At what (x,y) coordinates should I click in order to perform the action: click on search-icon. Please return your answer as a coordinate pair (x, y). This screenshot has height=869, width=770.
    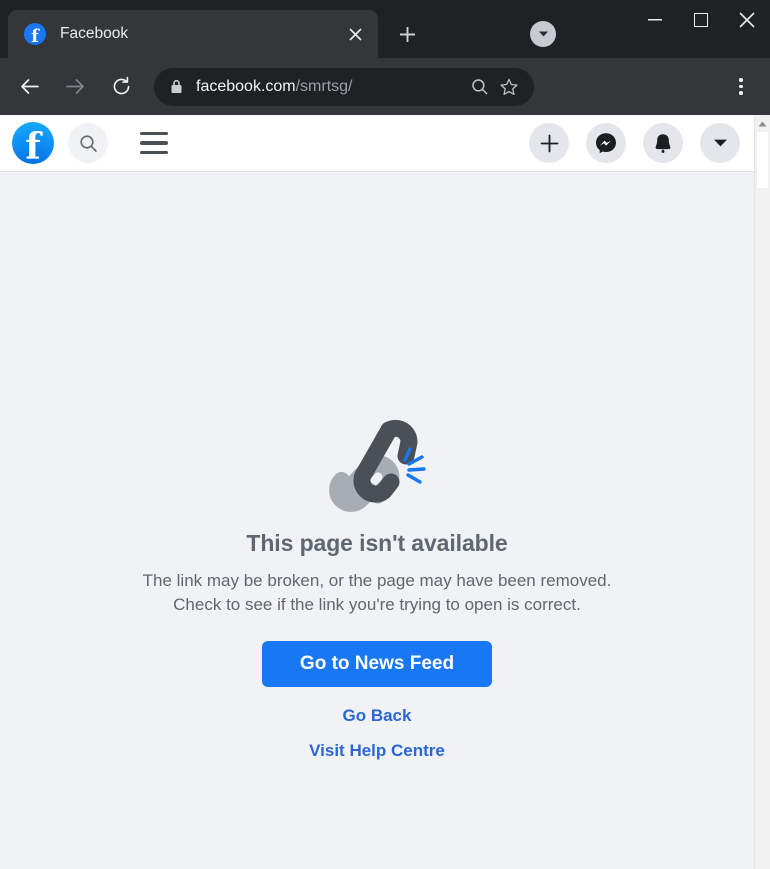
    Looking at the image, I should click on (88, 143).